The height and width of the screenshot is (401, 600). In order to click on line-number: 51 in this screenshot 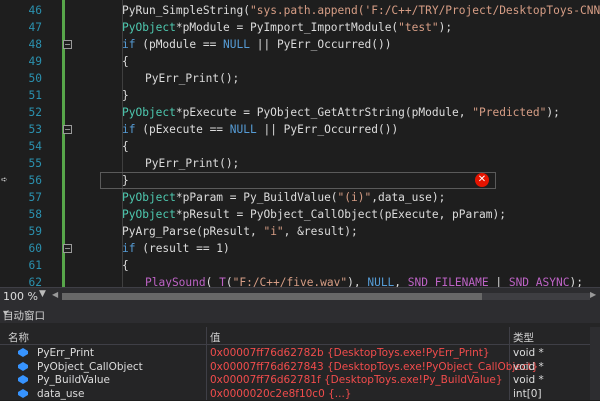, I will do `click(35, 95)`.